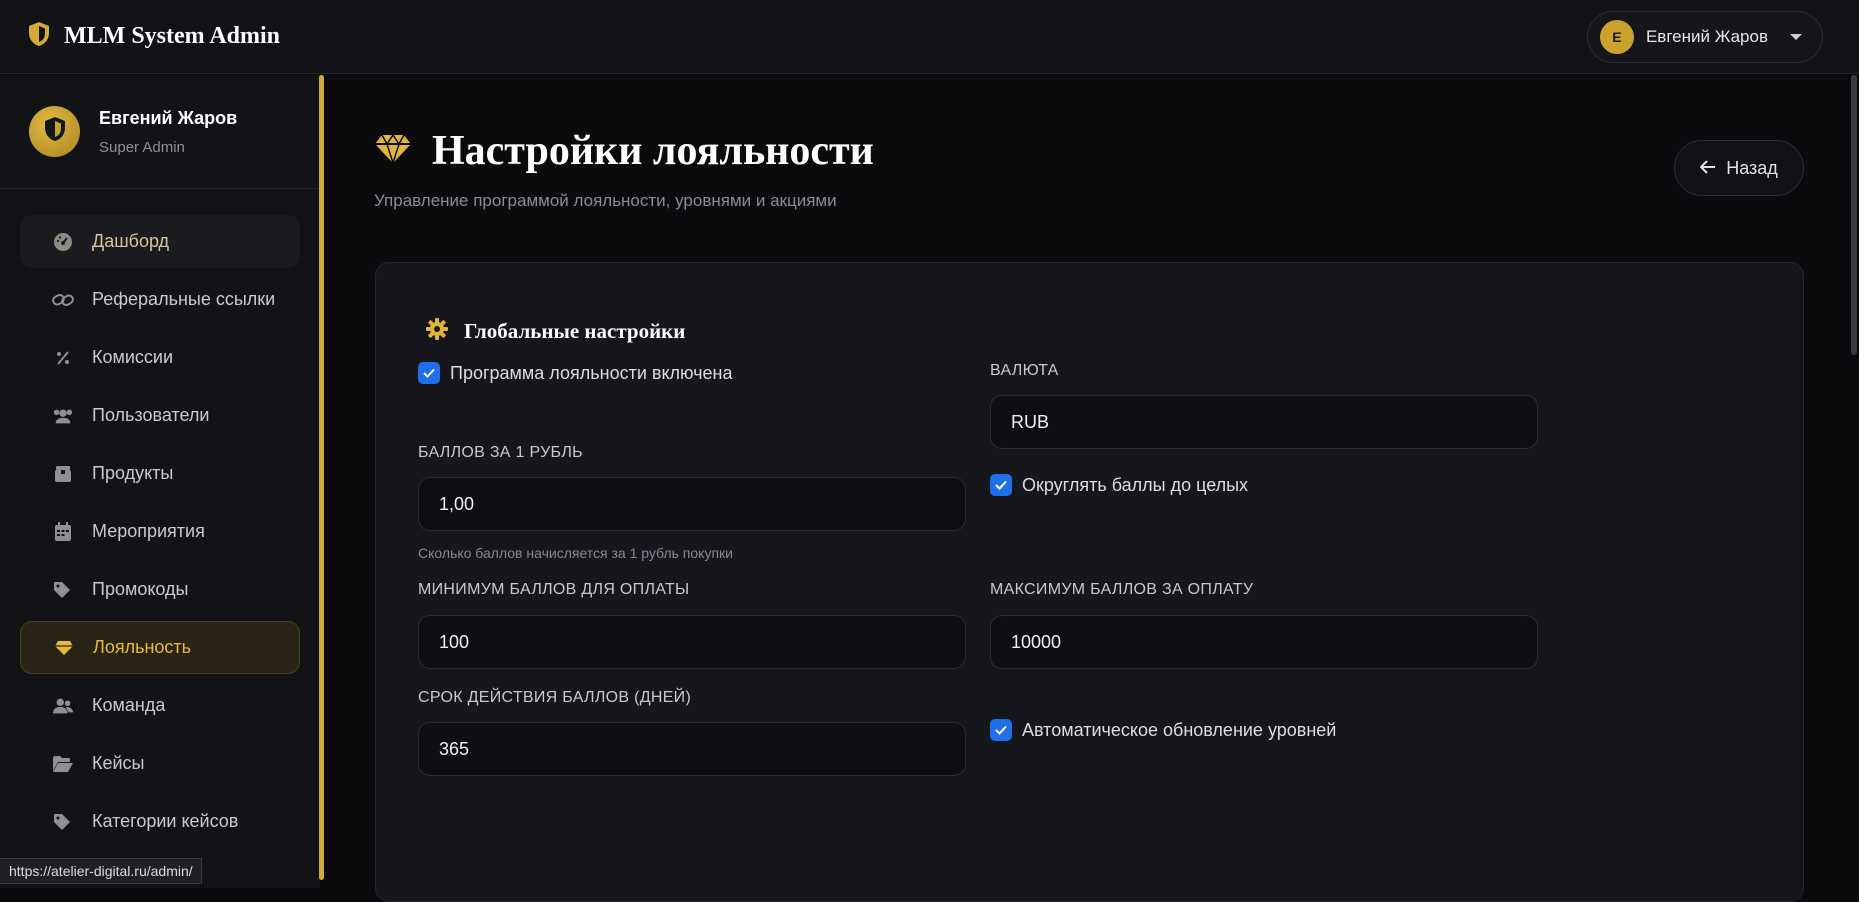  Describe the element at coordinates (133, 357) in the screenshot. I see `sidebar-item-label: Комиссии` at that location.